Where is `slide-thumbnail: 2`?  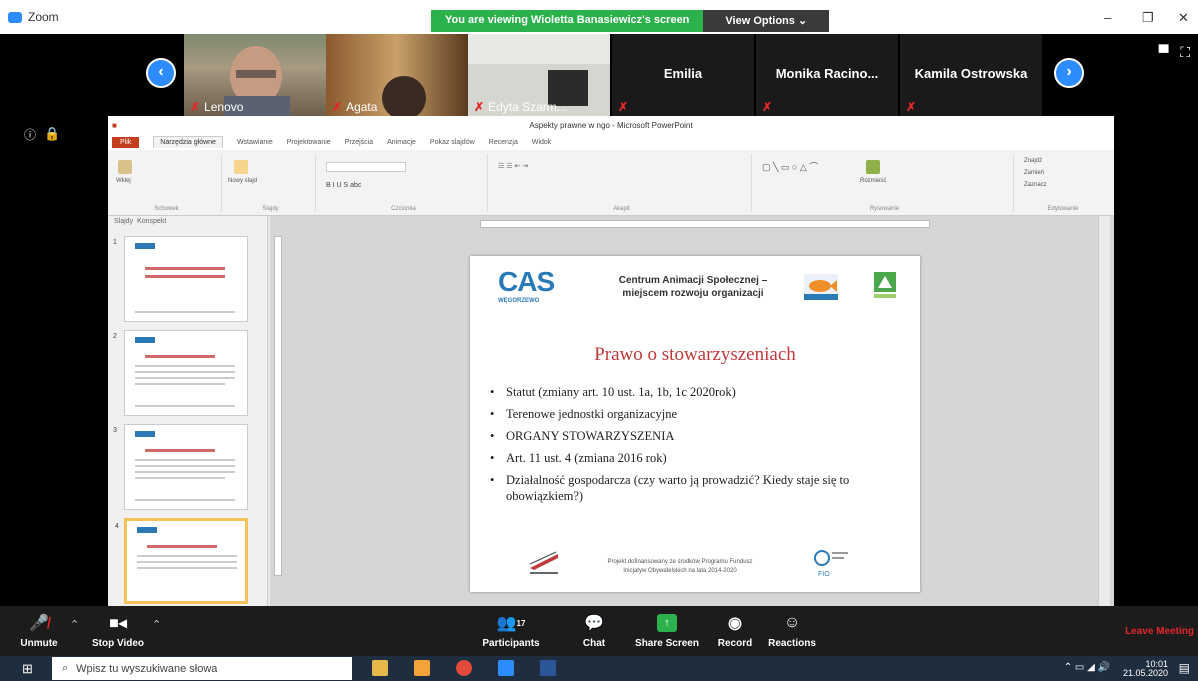
slide-thumbnail: 2 is located at coordinates (180, 373).